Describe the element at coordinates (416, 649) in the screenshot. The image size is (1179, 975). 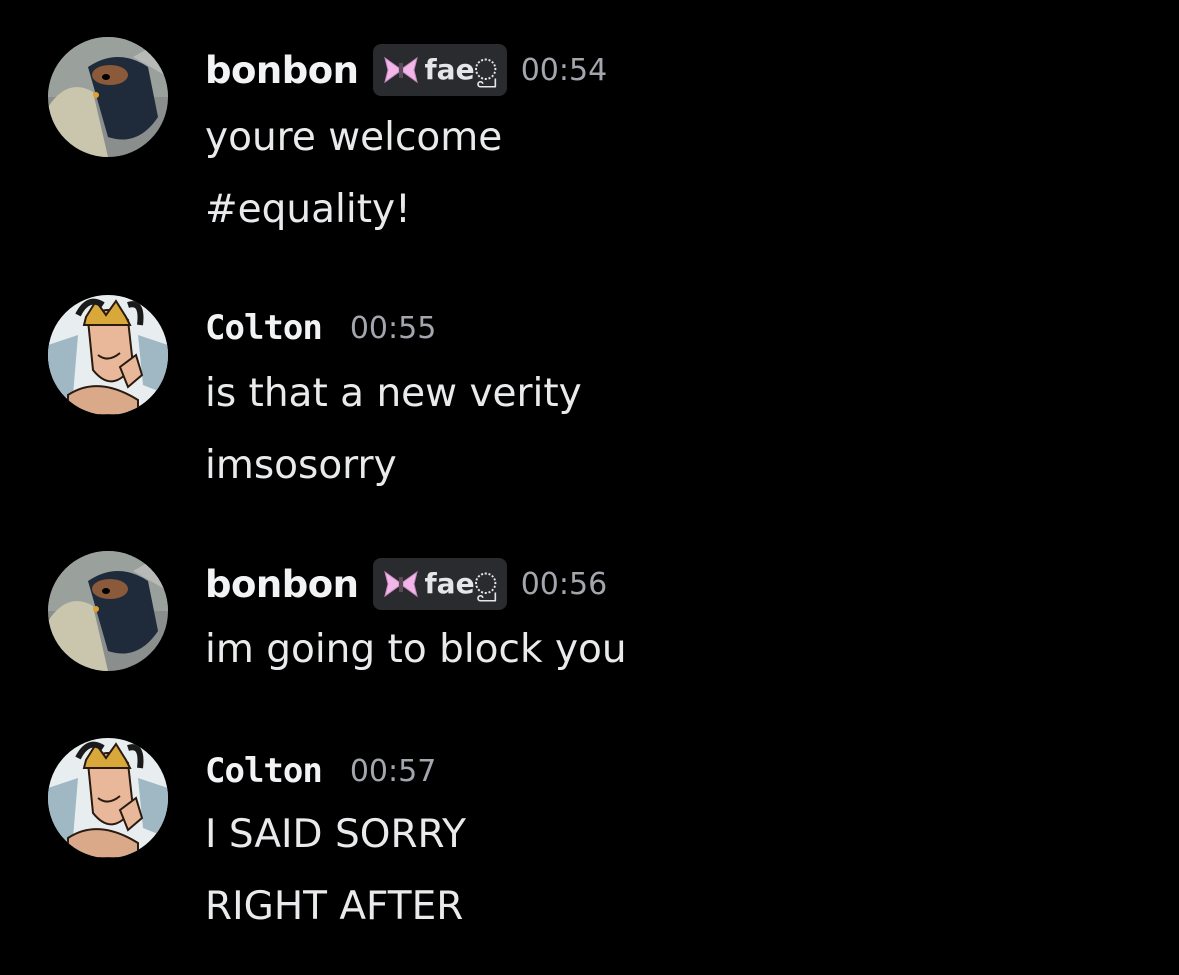
I see `message-text: im going to block you` at that location.